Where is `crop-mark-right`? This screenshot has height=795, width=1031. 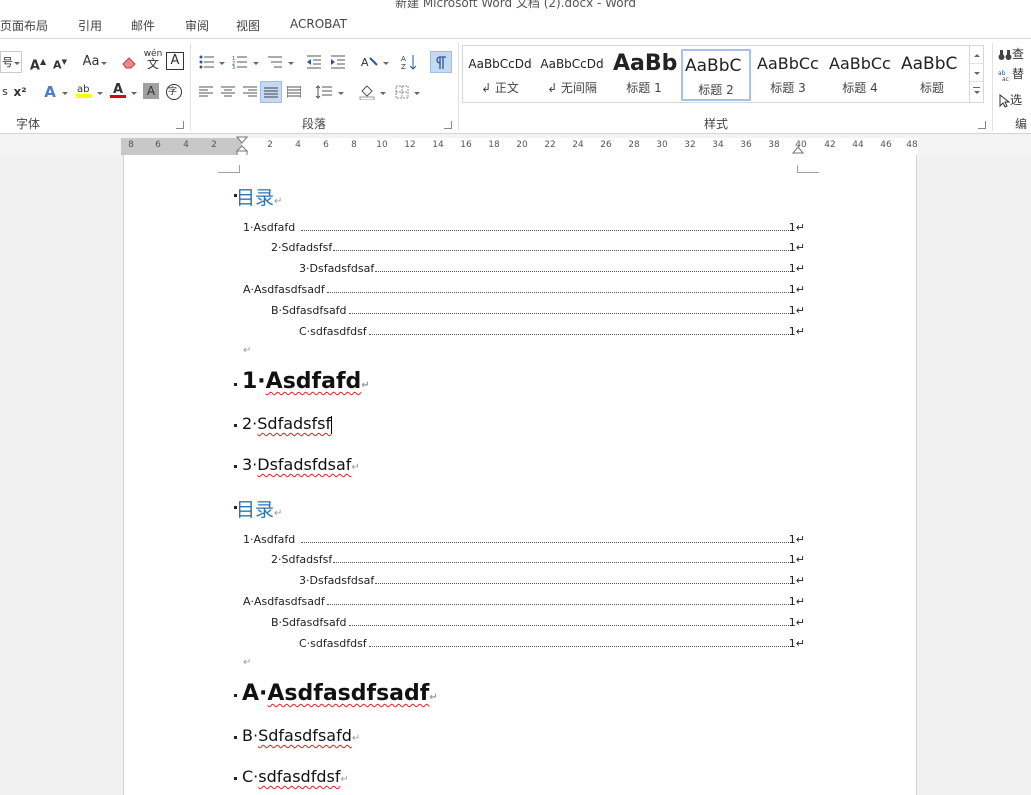 crop-mark-right is located at coordinates (808, 169).